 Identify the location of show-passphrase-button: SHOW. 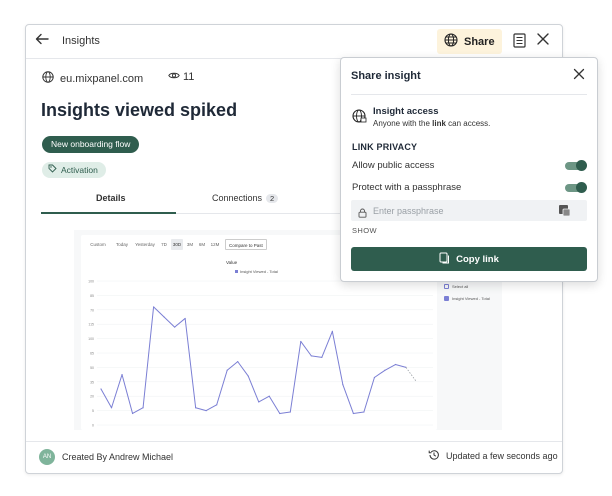
(364, 230).